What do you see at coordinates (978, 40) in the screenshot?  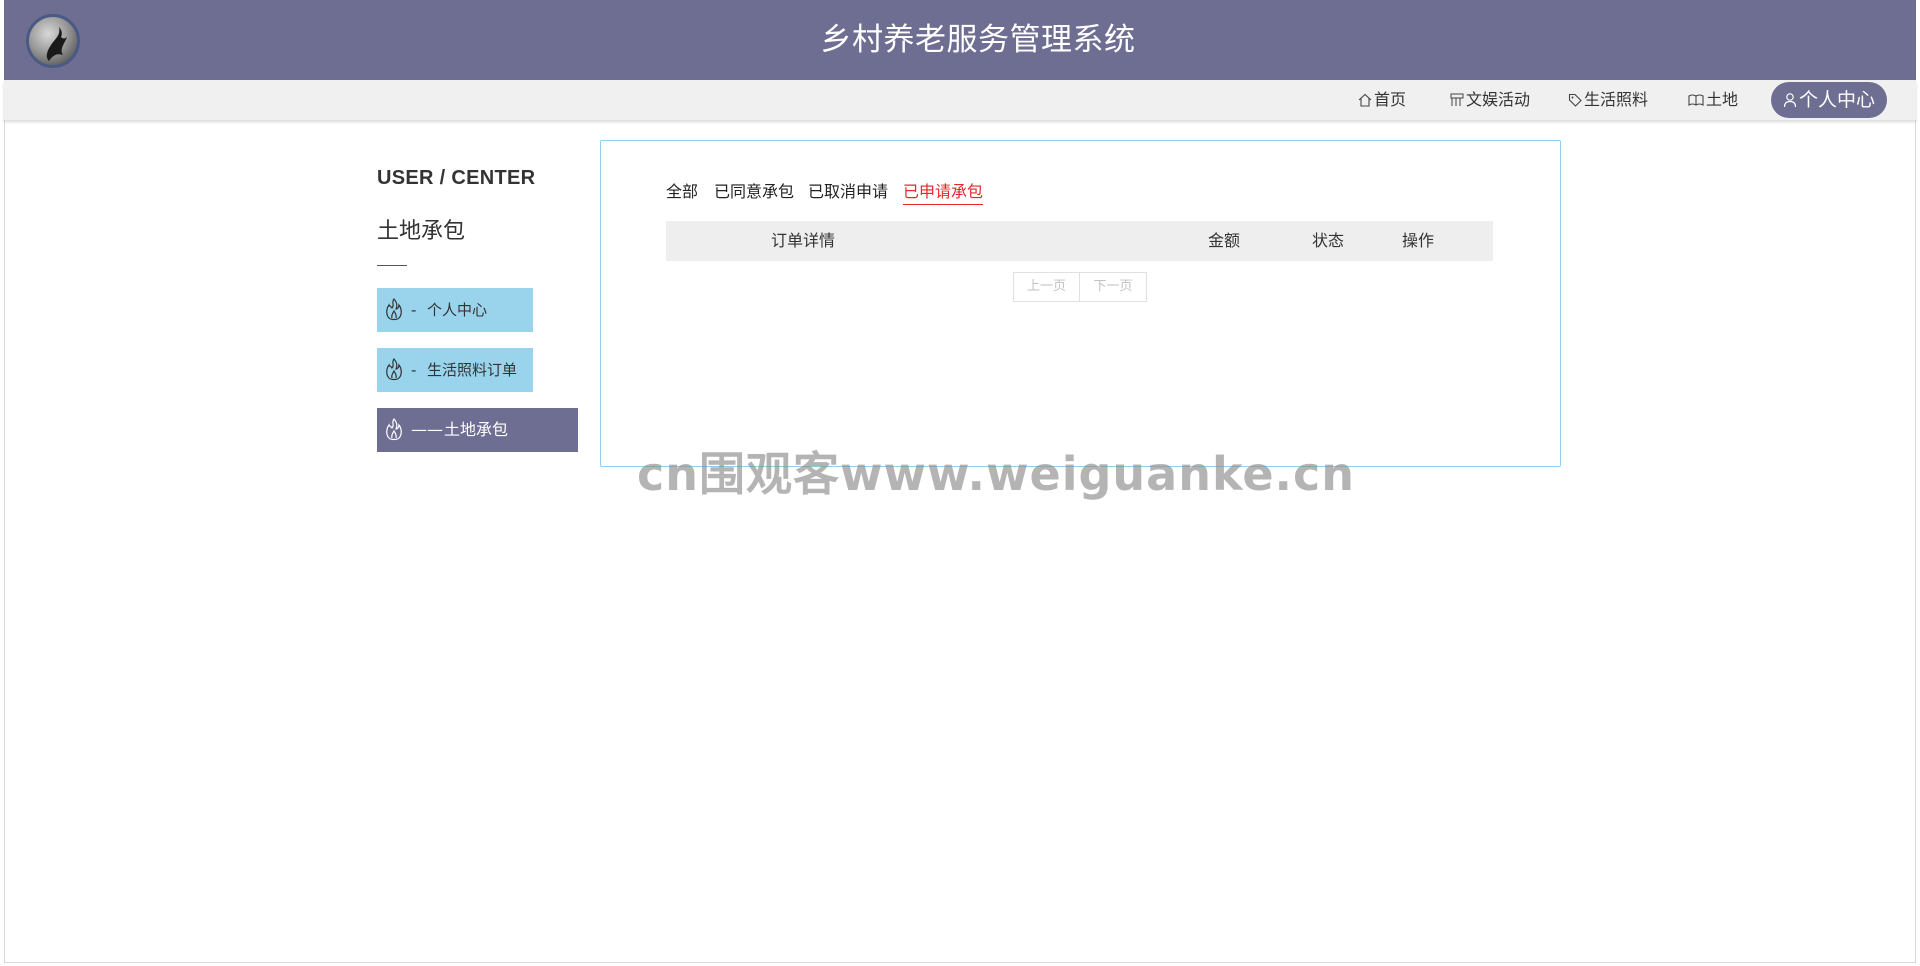 I see `site-title: 乡村养老服务管理系统` at bounding box center [978, 40].